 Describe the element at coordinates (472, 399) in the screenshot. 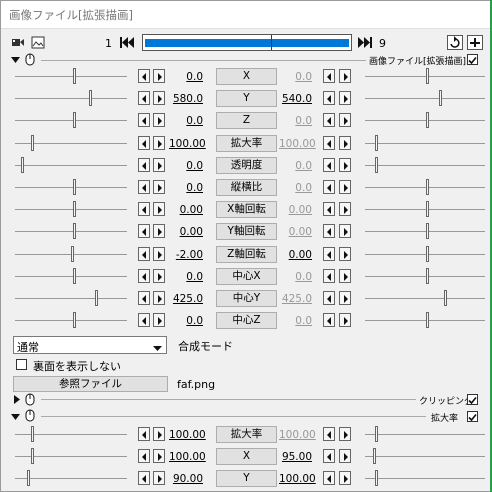

I see `clipping-checkbox` at that location.